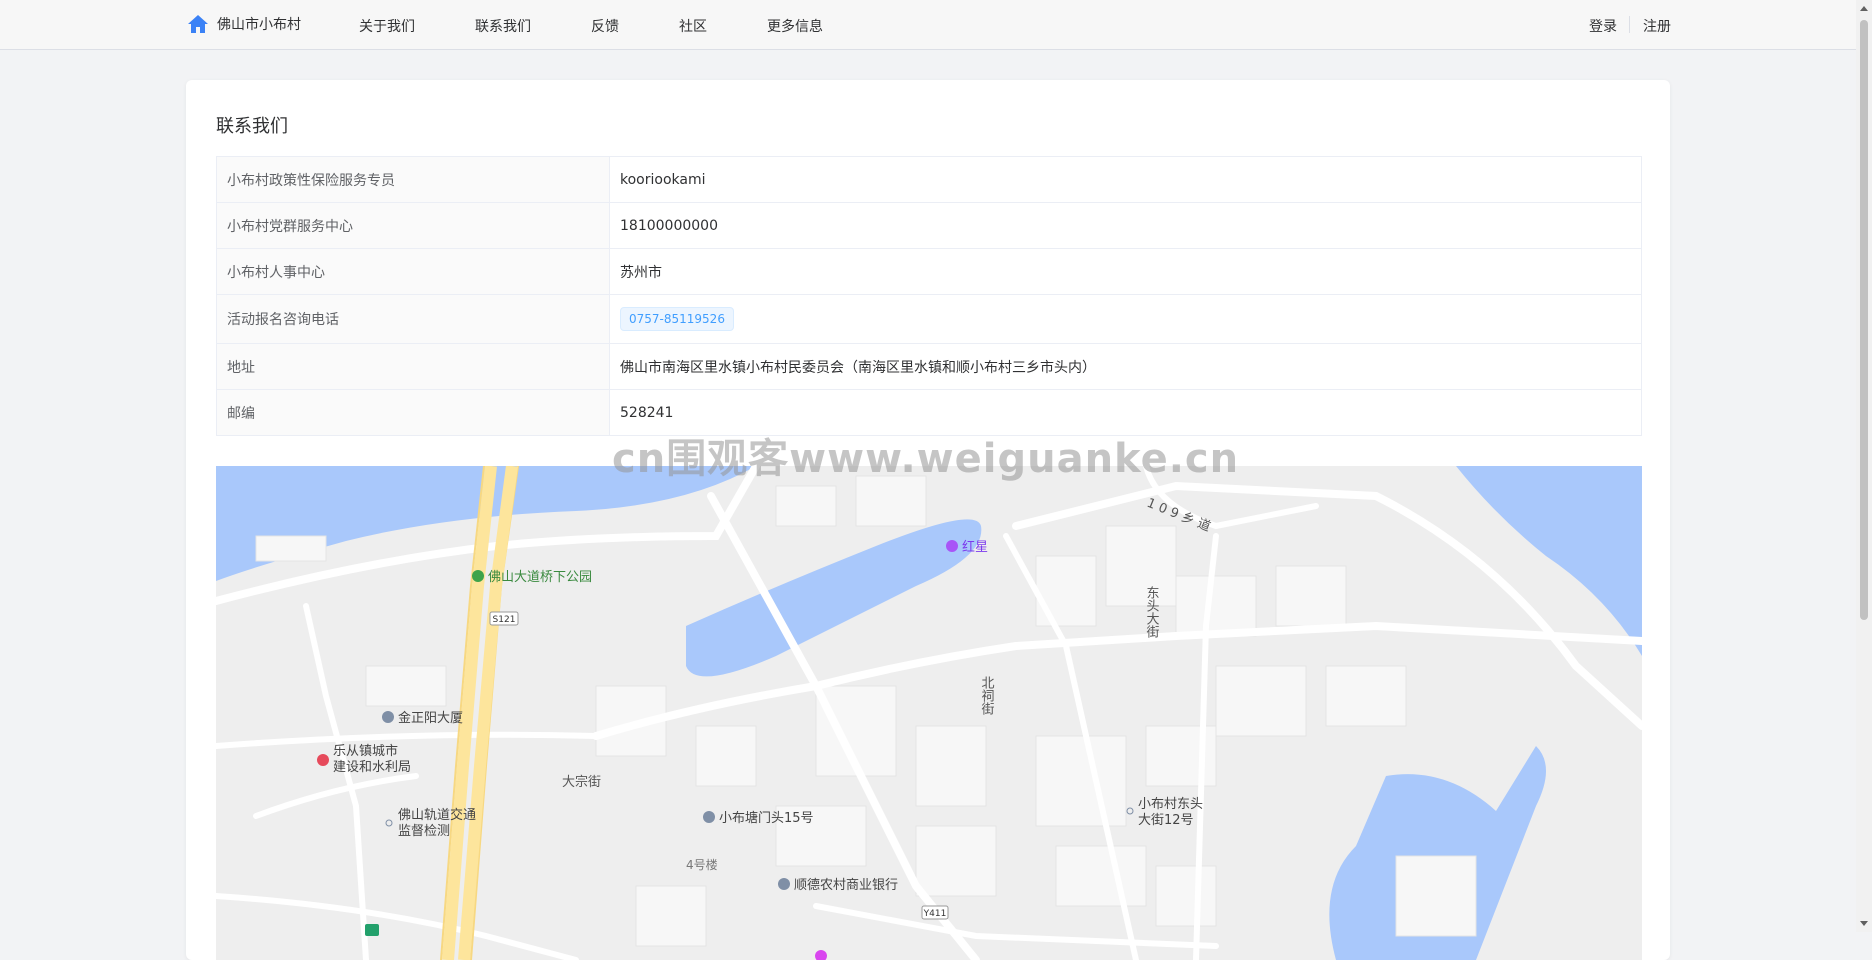 The image size is (1872, 960). Describe the element at coordinates (1125, 319) in the screenshot. I see `row-value: 0757-85119526` at that location.